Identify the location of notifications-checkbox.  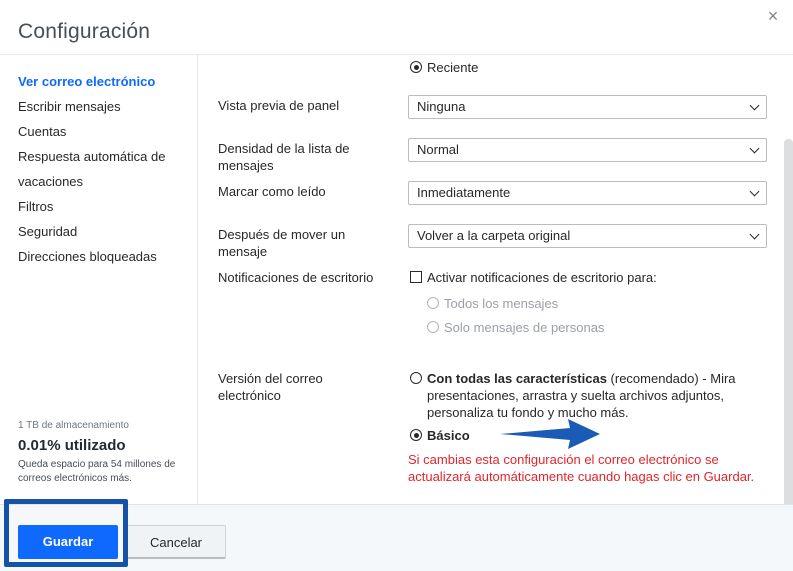
(416, 277).